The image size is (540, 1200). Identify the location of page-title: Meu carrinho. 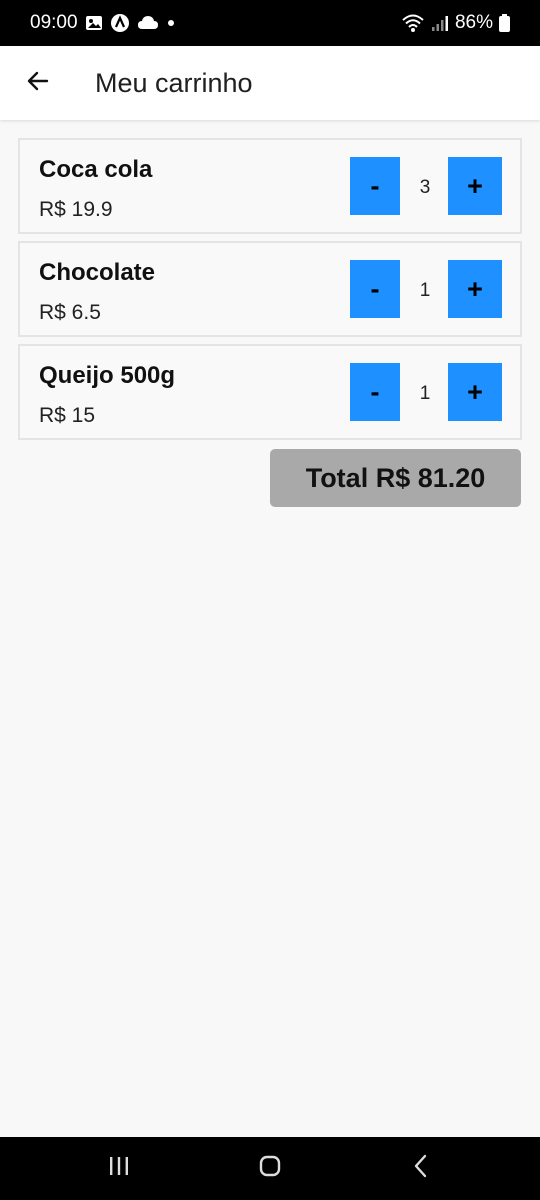
(174, 82).